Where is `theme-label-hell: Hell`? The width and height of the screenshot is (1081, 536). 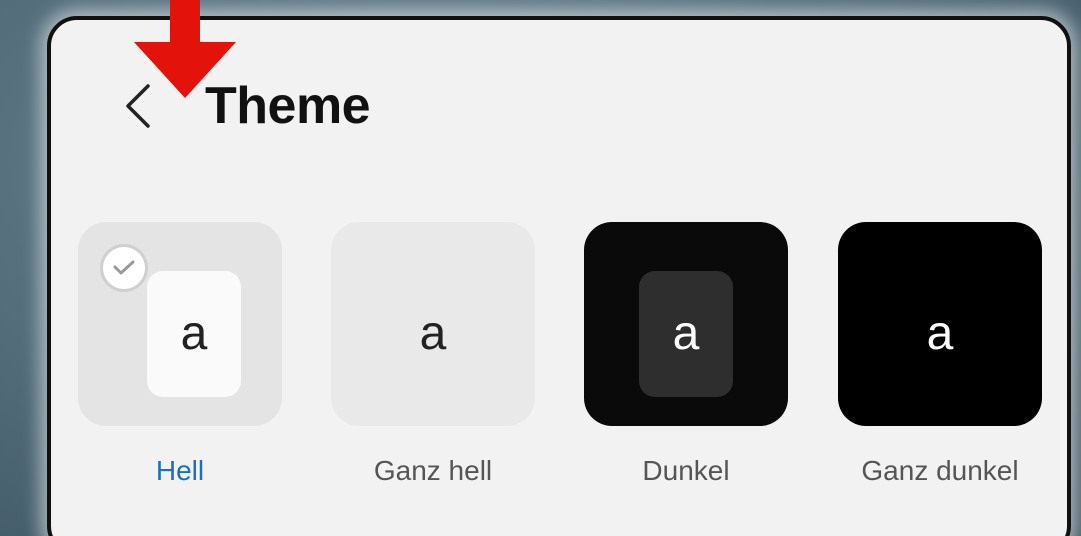 theme-label-hell: Hell is located at coordinates (180, 470).